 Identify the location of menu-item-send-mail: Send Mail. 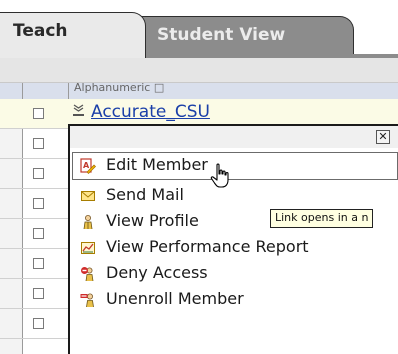
(234, 195).